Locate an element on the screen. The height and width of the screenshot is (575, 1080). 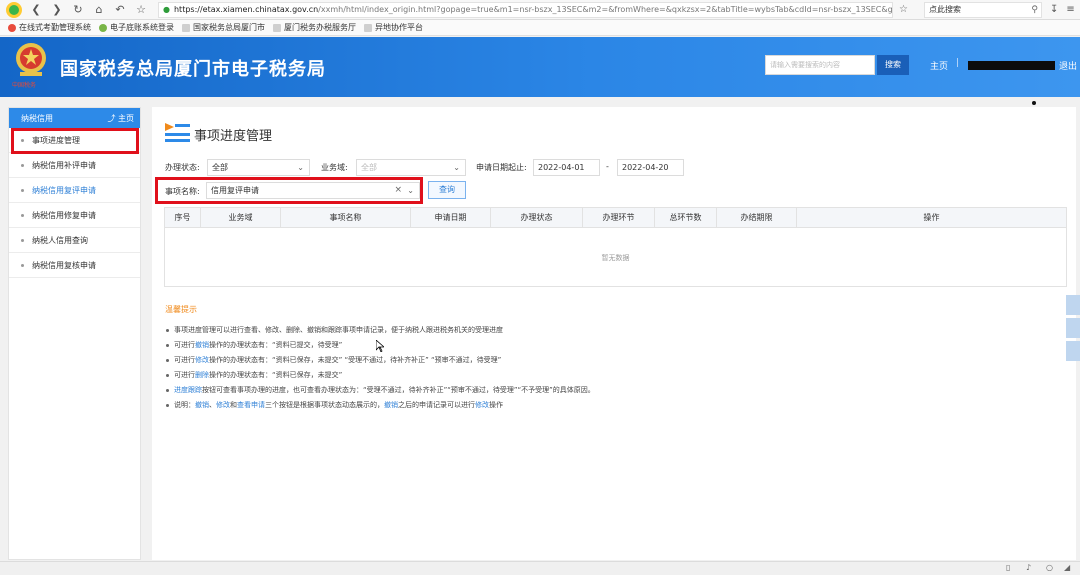
emblem-caption: 中国税务 is located at coordinates (24, 85).